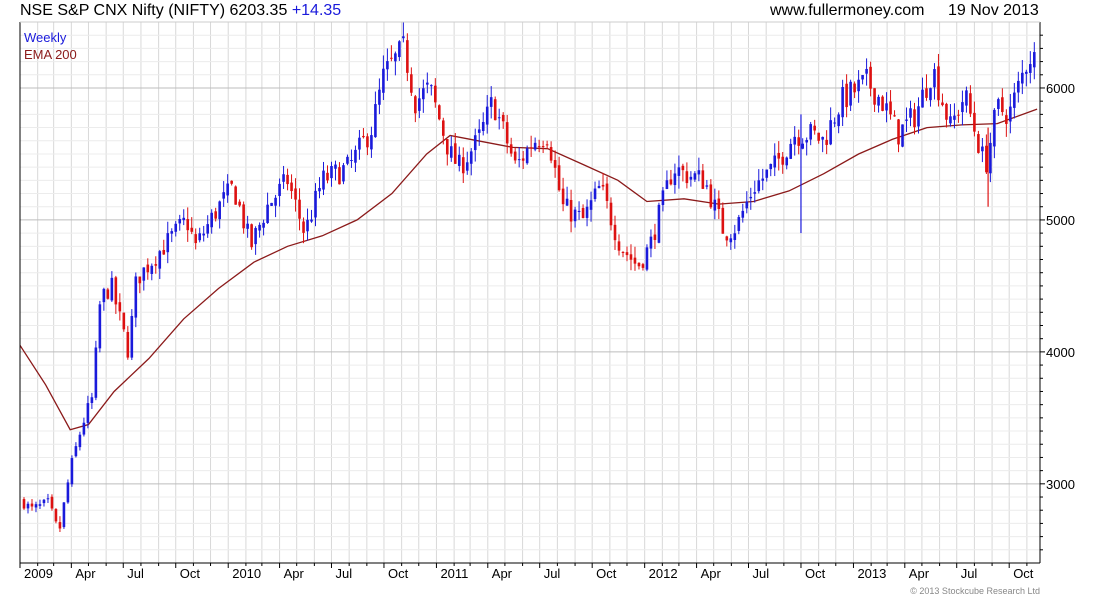 Image resolution: width=1100 pixels, height=600 pixels. What do you see at coordinates (85, 573) in the screenshot?
I see `x-tick-label: Apr` at bounding box center [85, 573].